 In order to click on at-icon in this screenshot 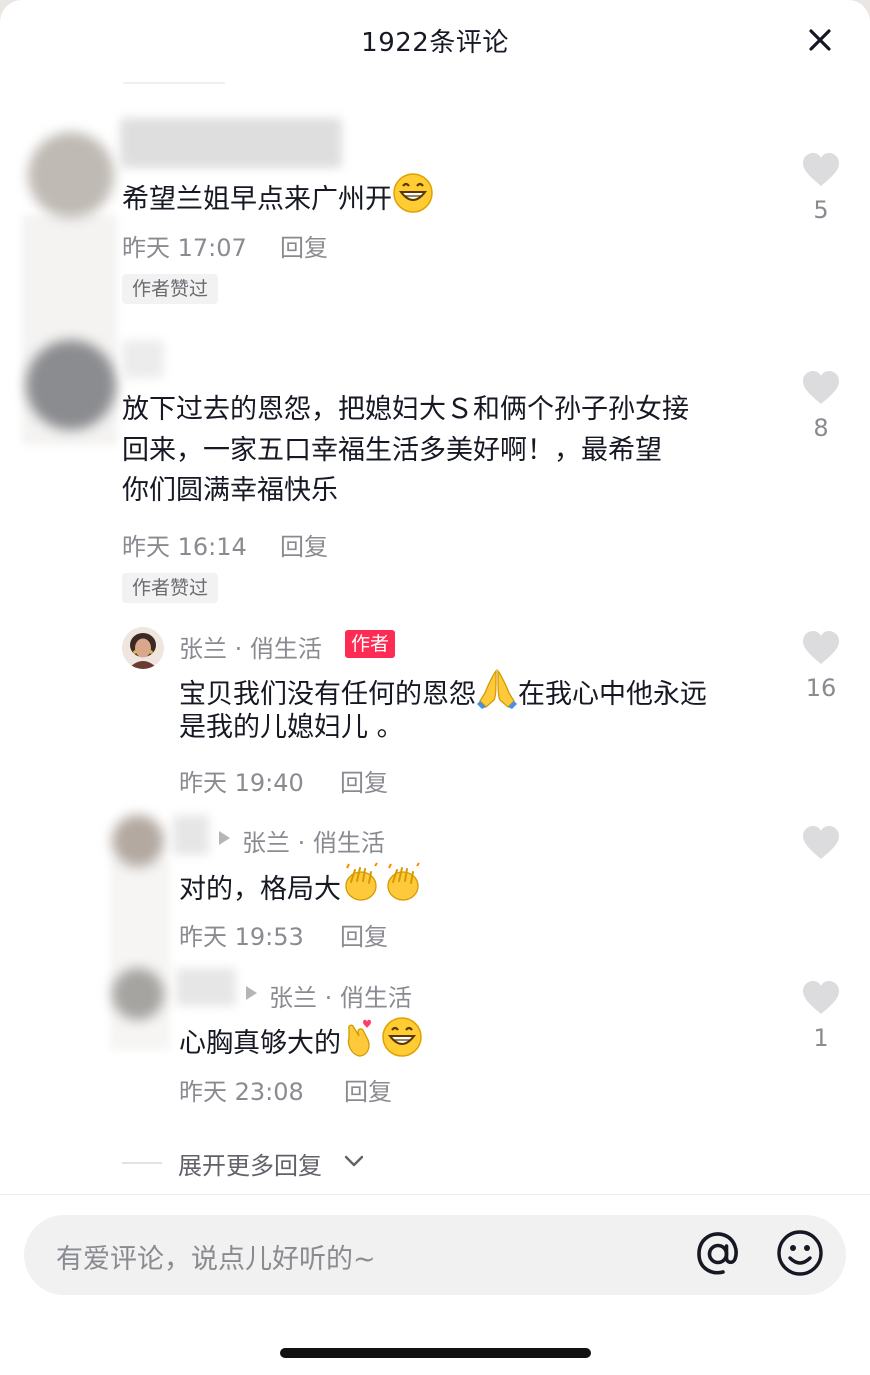, I will do `click(717, 1253)`.